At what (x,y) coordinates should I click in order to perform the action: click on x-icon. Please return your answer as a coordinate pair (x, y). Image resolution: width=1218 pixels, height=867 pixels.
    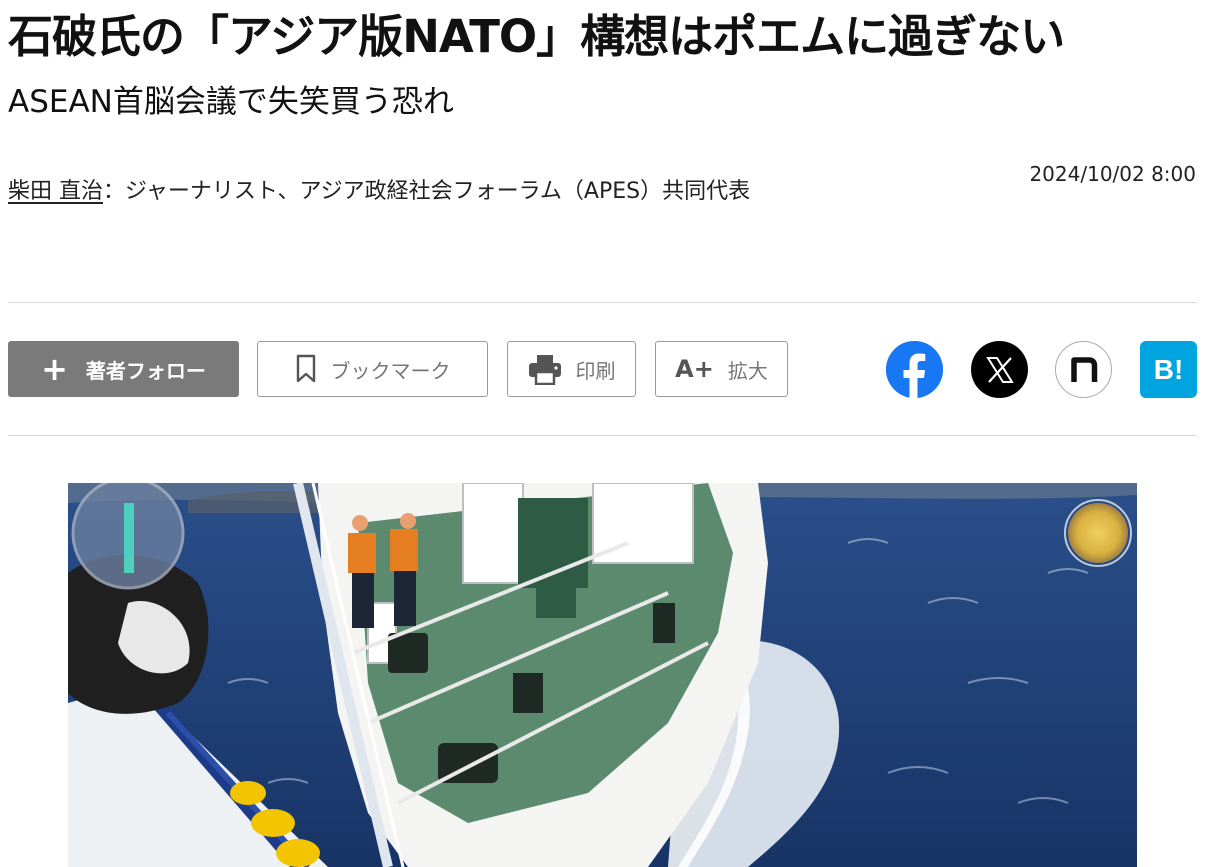
    Looking at the image, I should click on (999, 369).